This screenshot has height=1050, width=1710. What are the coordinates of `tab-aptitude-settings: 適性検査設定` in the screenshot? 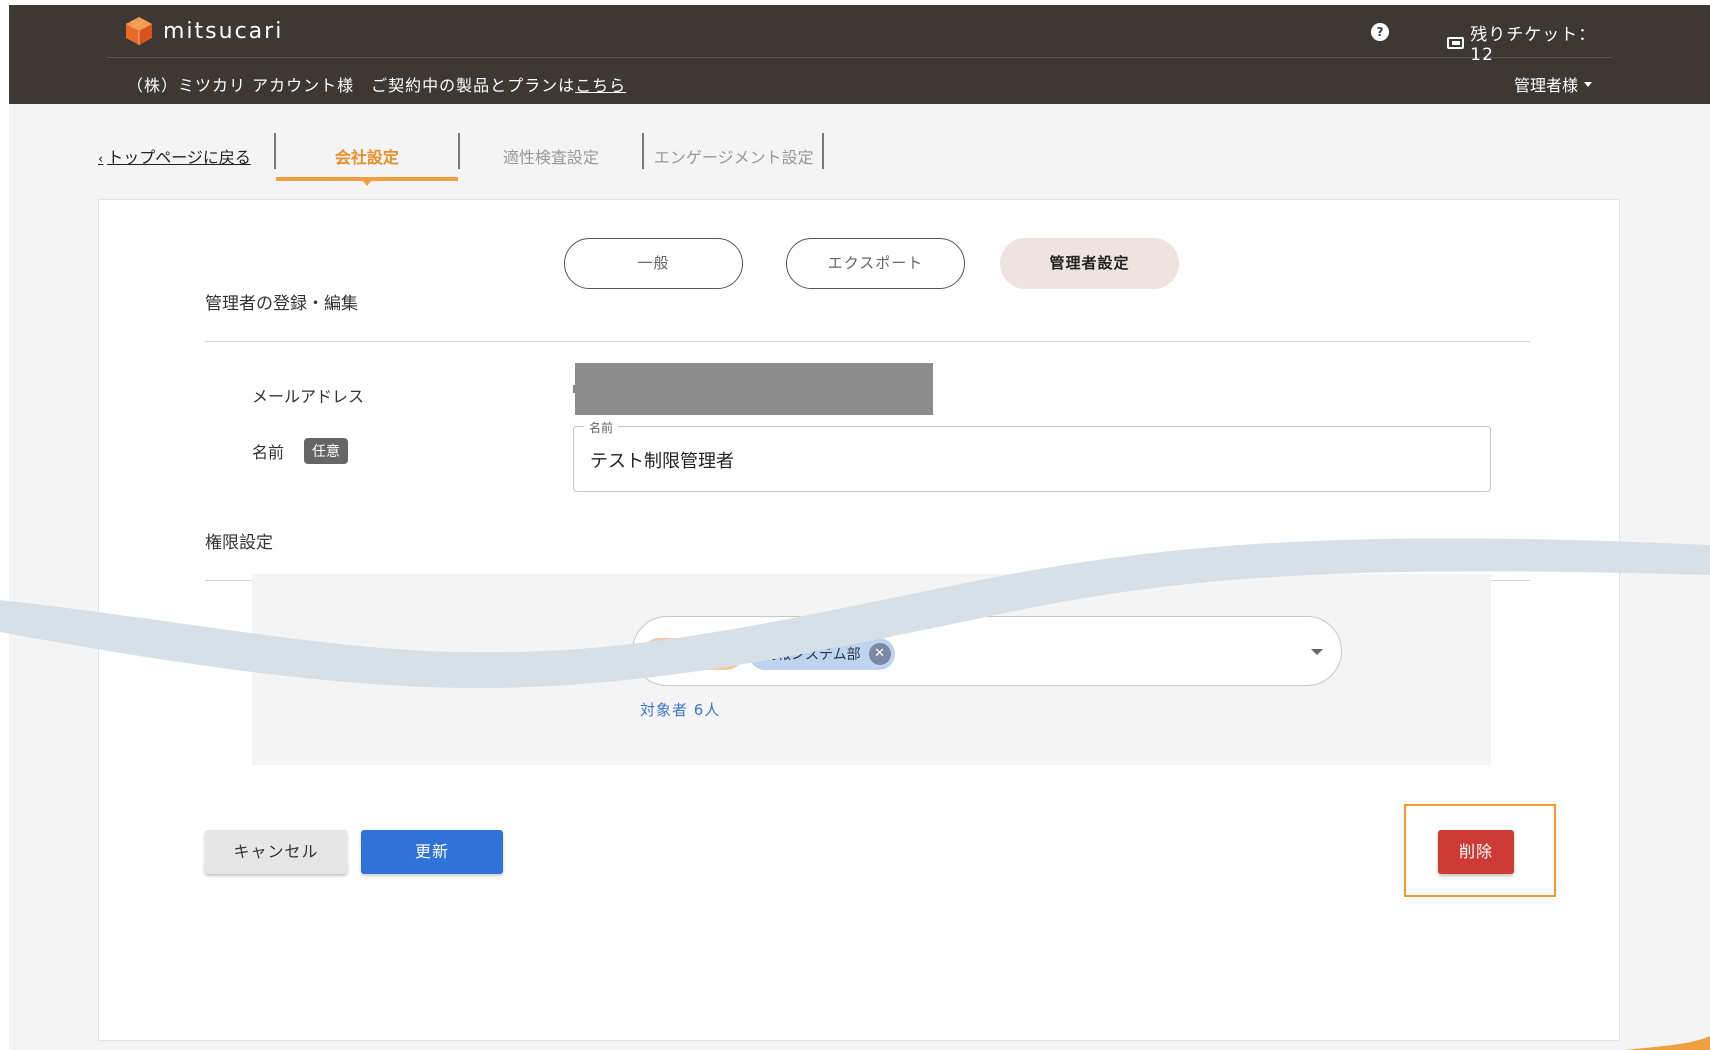 It's located at (551, 156).